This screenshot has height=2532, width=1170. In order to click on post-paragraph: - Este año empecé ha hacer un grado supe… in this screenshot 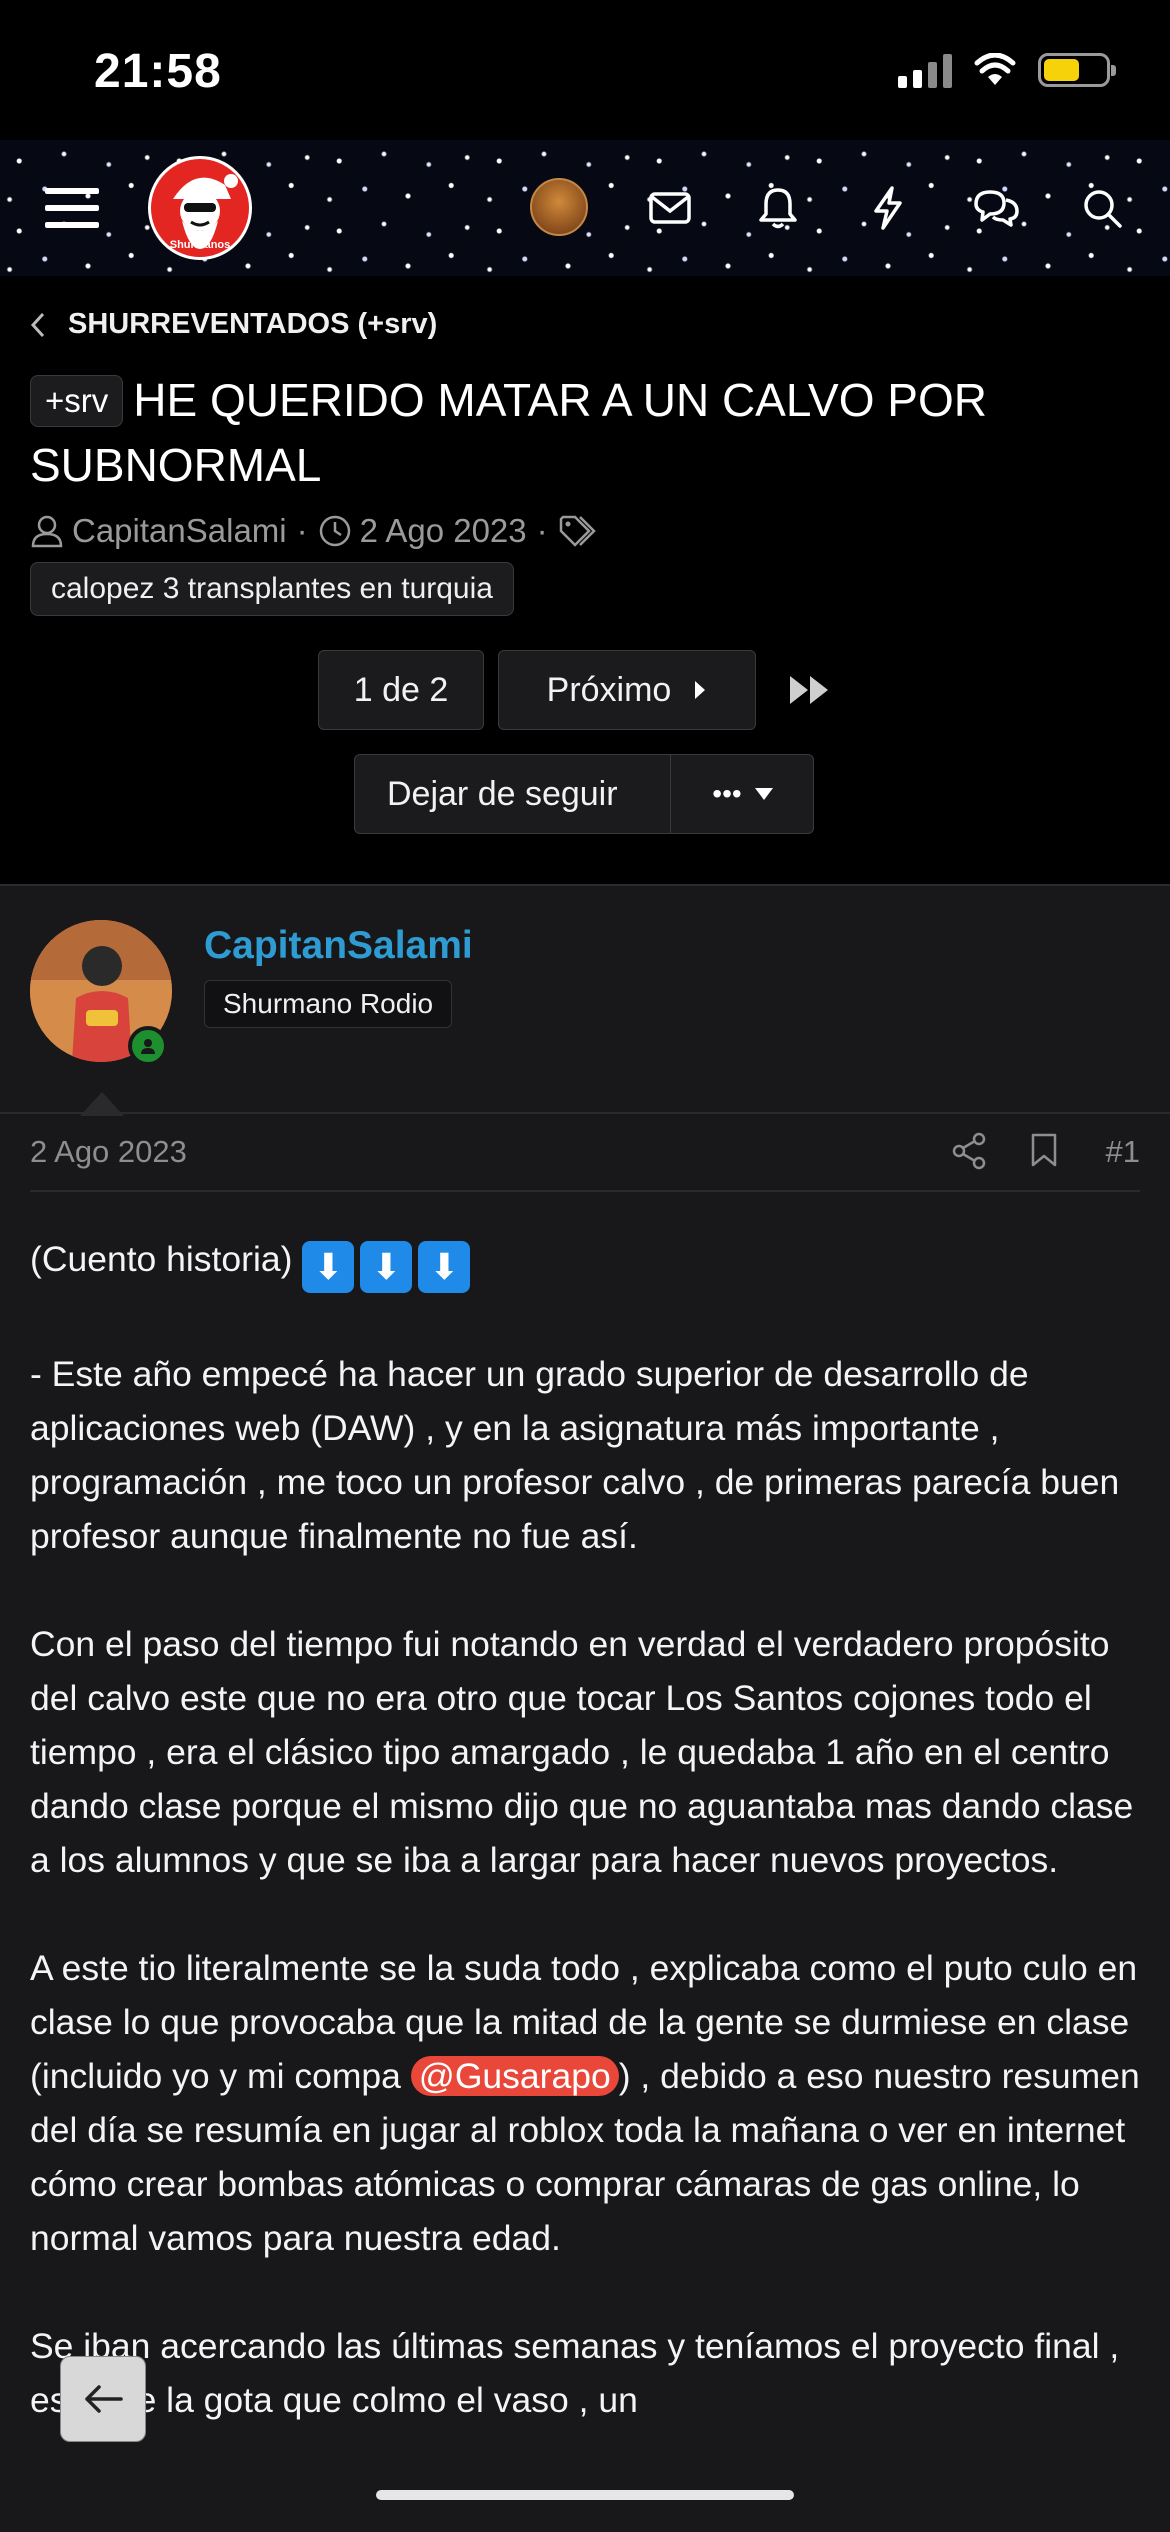, I will do `click(575, 1455)`.